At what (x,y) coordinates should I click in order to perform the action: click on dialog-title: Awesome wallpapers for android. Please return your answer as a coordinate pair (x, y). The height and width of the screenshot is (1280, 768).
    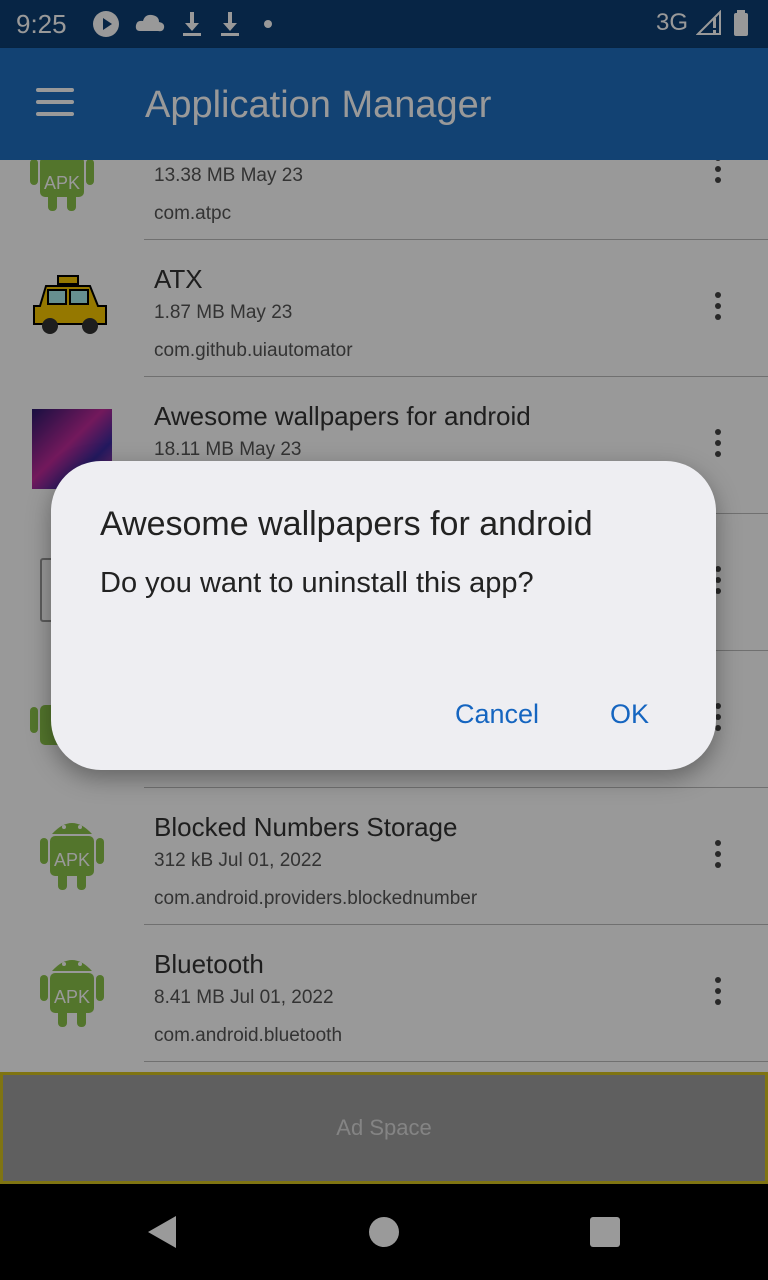
    Looking at the image, I should click on (346, 524).